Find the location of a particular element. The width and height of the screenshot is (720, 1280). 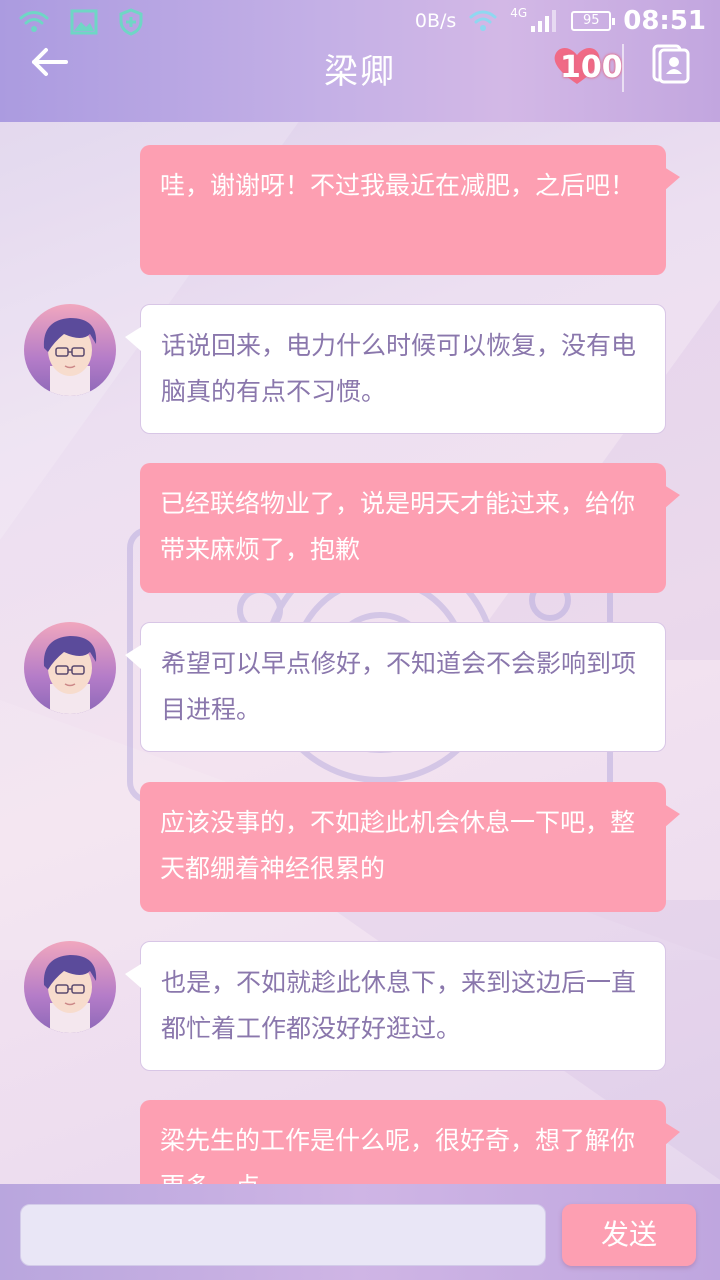

contact-card-icon is located at coordinates (671, 63).